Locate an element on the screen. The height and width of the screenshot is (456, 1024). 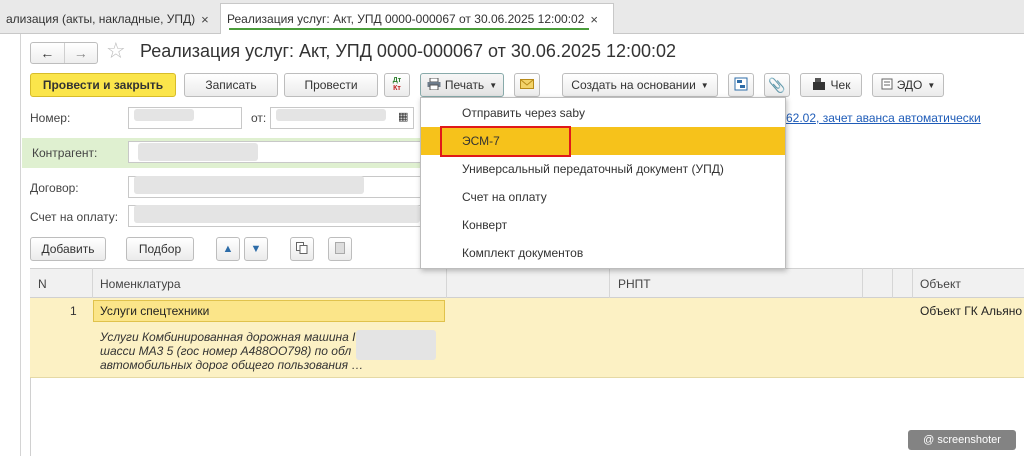
kontragent-label: Контрагент: is located at coordinates (65, 153).